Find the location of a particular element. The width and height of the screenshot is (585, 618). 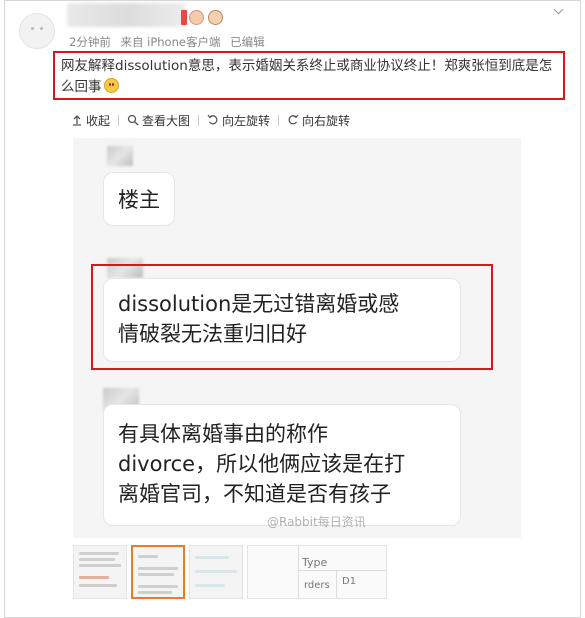

image-toolbar: 收起 查看大图 向左旋转 向右旋转 is located at coordinates (210, 120).